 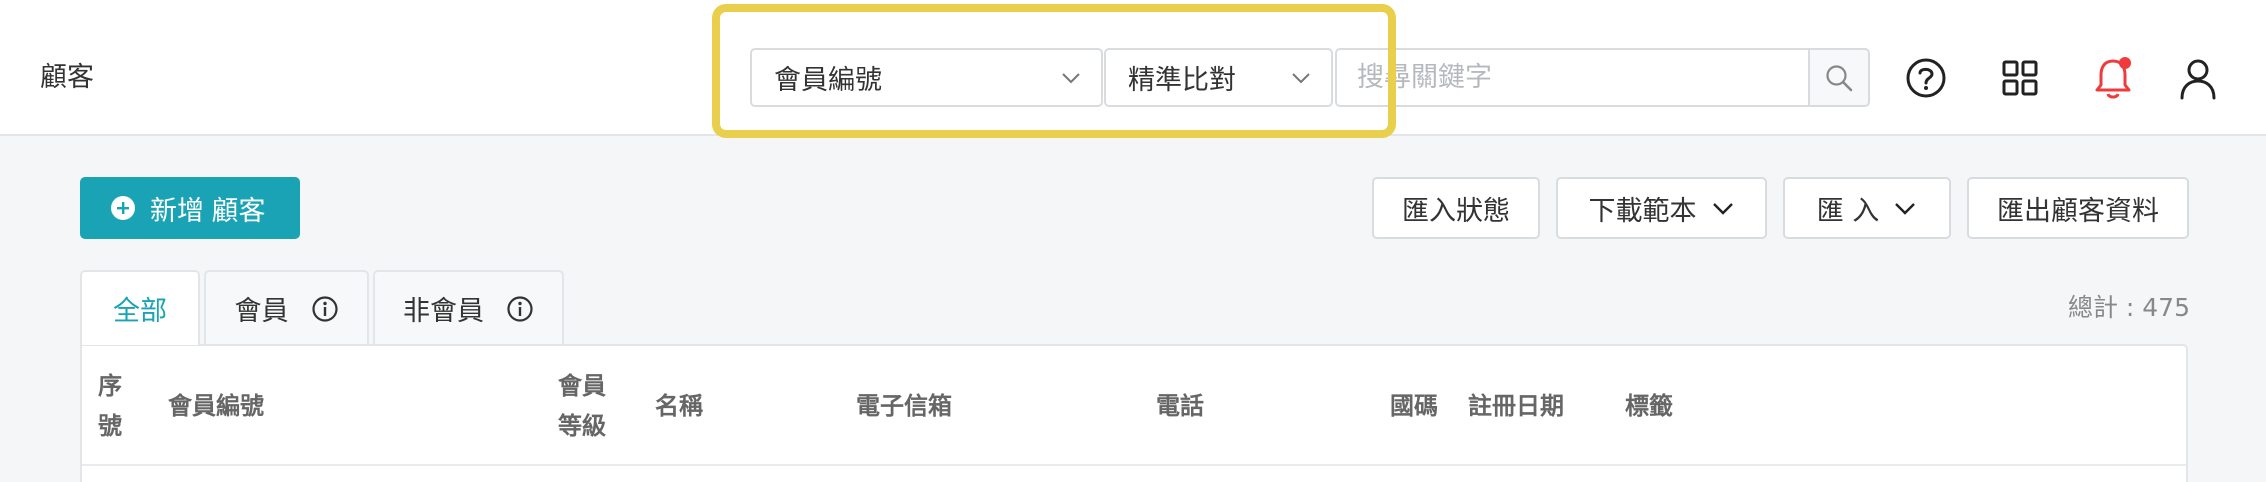 I want to click on table-header-divider, so click(x=1134, y=465).